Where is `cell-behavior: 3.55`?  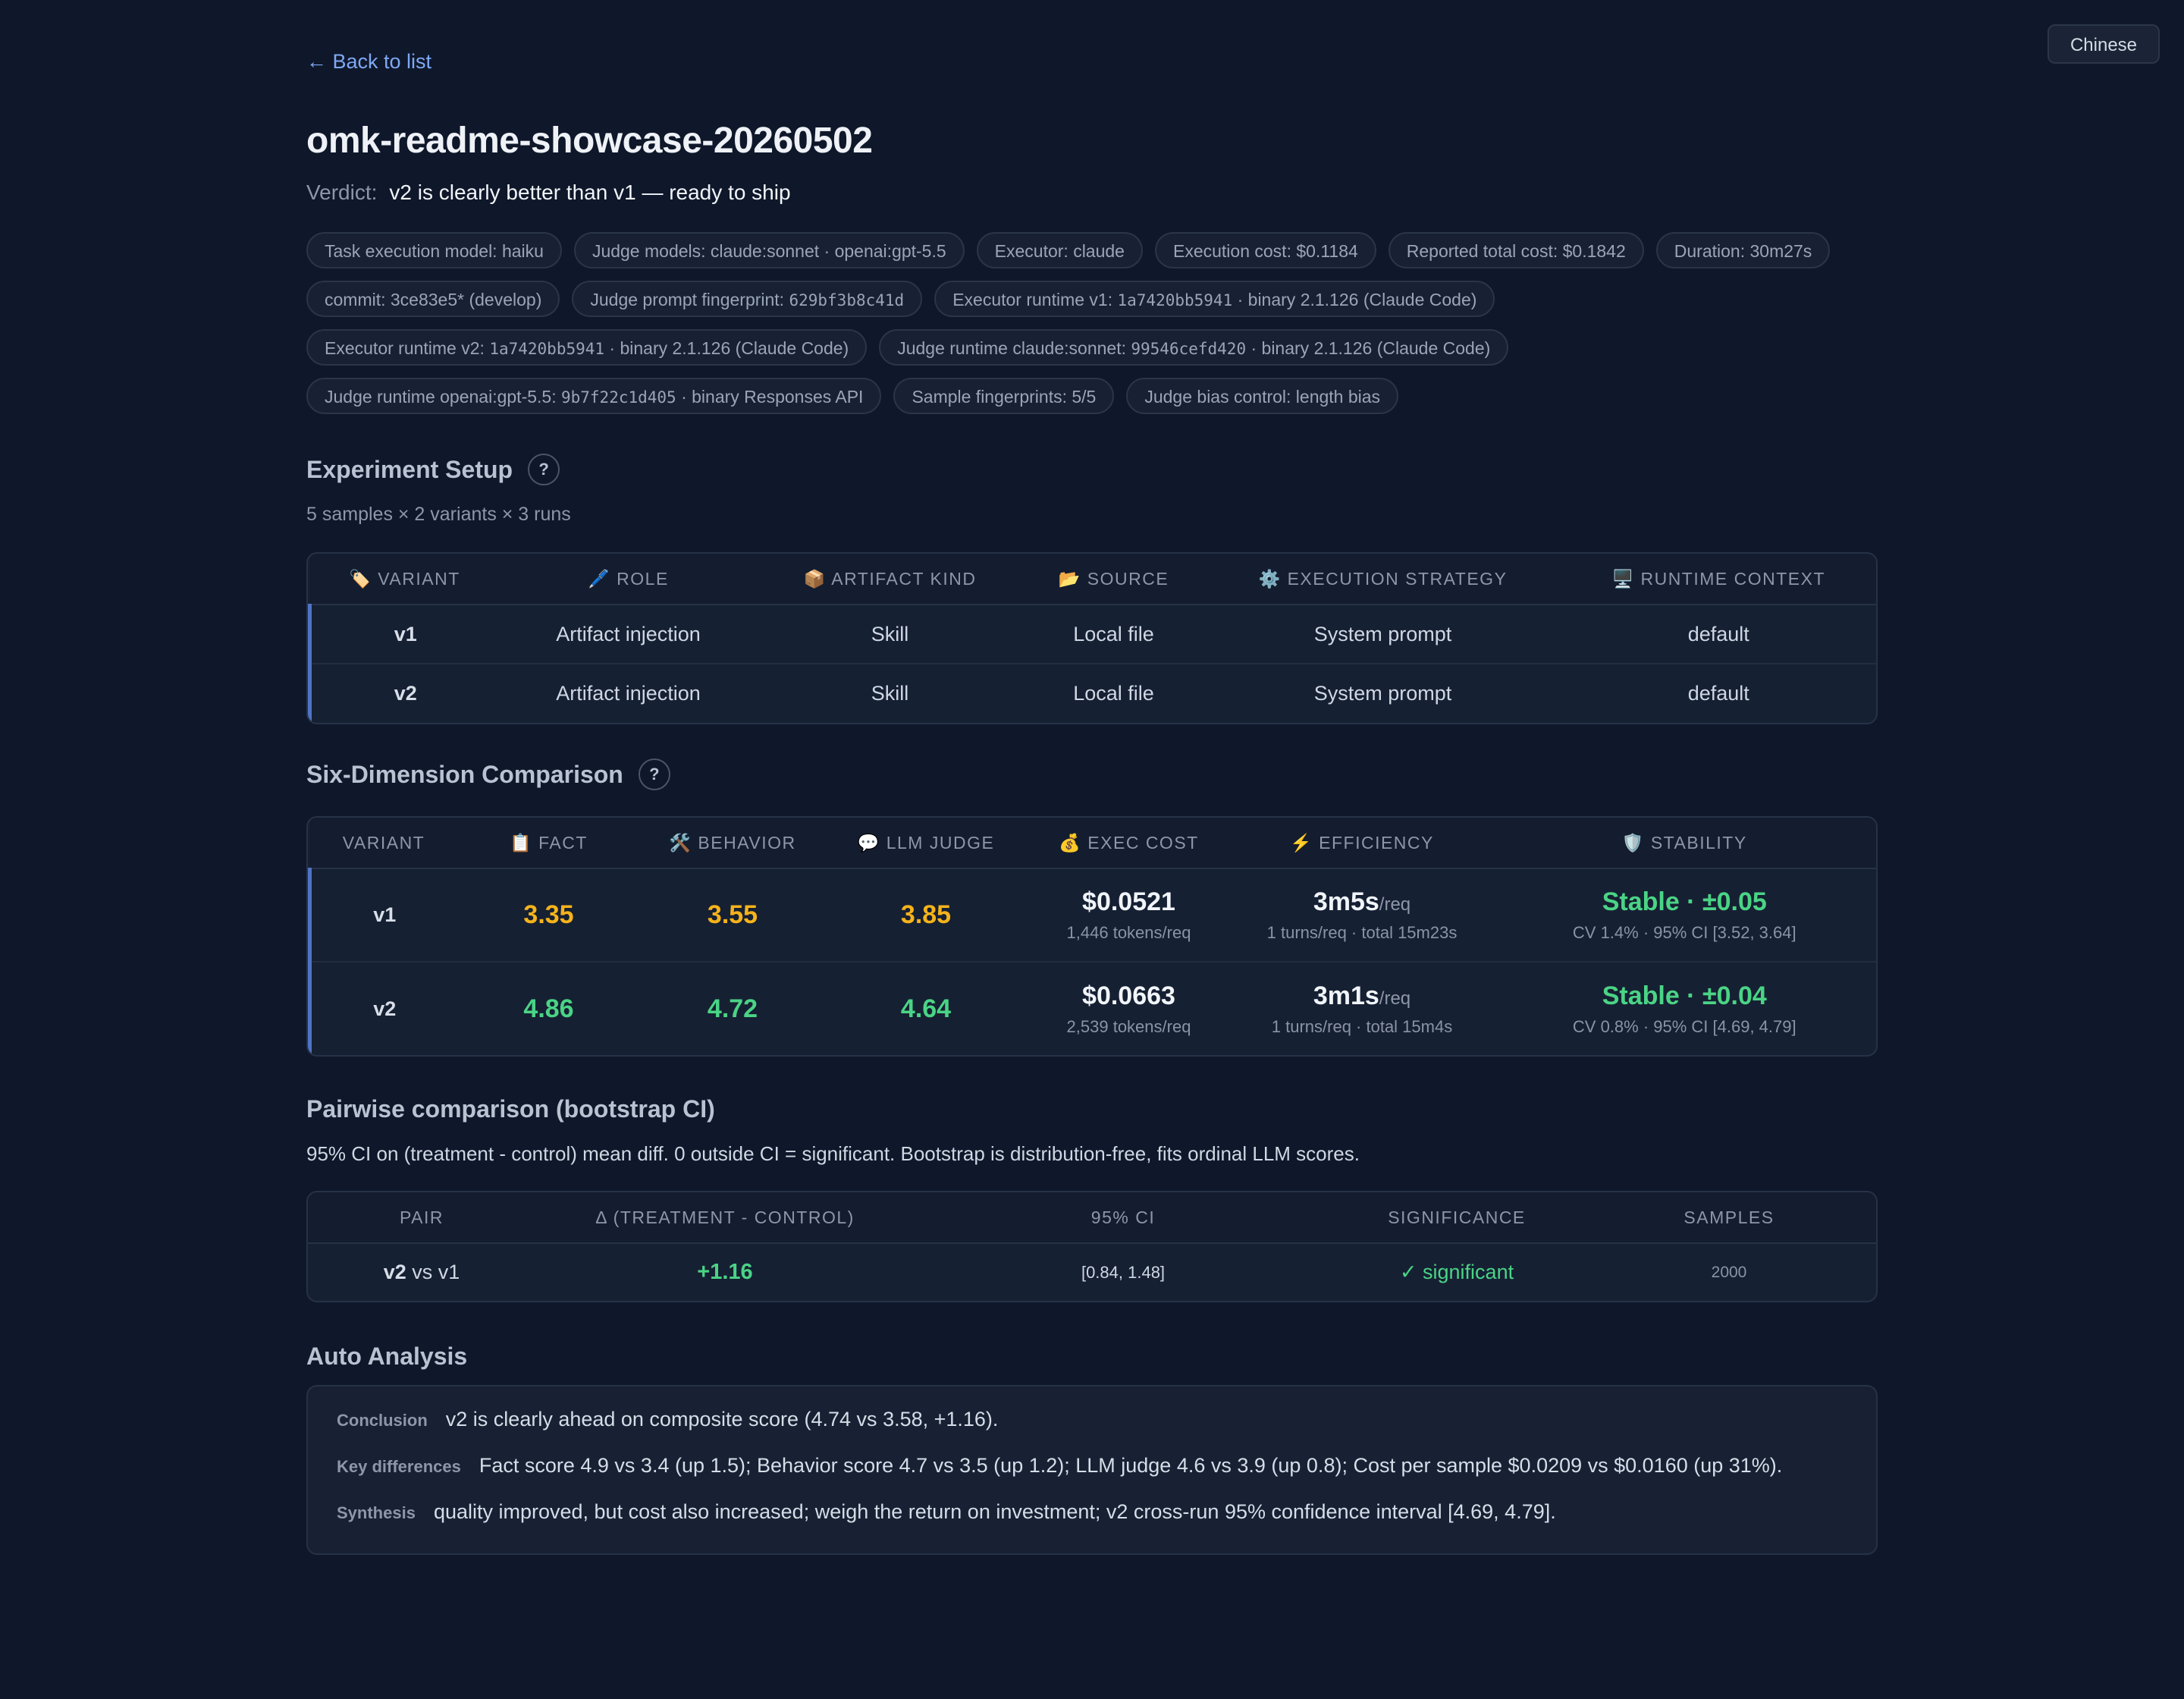
cell-behavior: 3.55 is located at coordinates (732, 915).